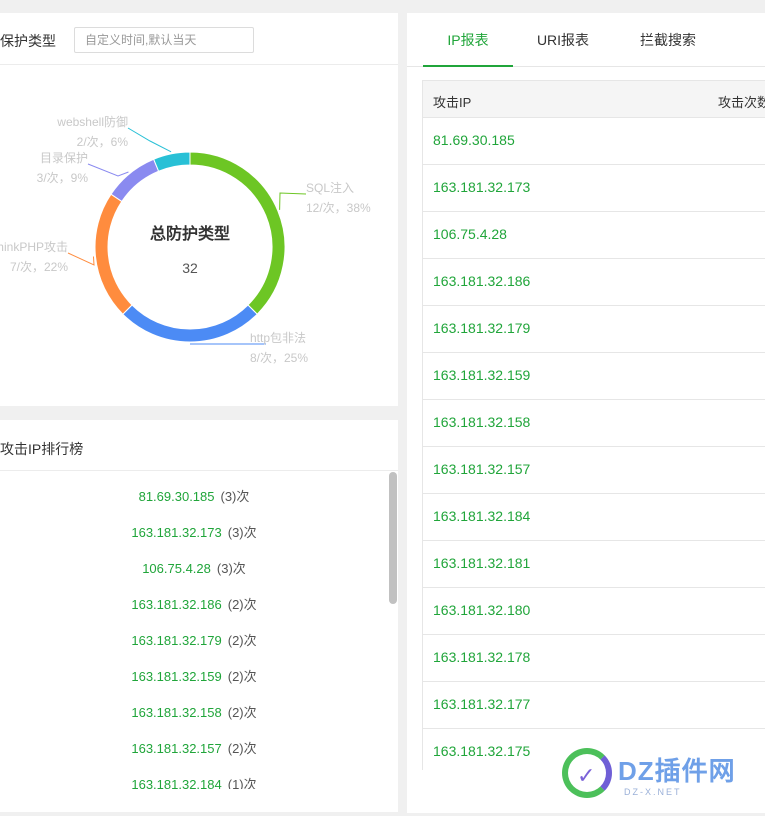 The height and width of the screenshot is (816, 765). I want to click on pie-slice-name-2: thinkPHP攻击, so click(34, 247).